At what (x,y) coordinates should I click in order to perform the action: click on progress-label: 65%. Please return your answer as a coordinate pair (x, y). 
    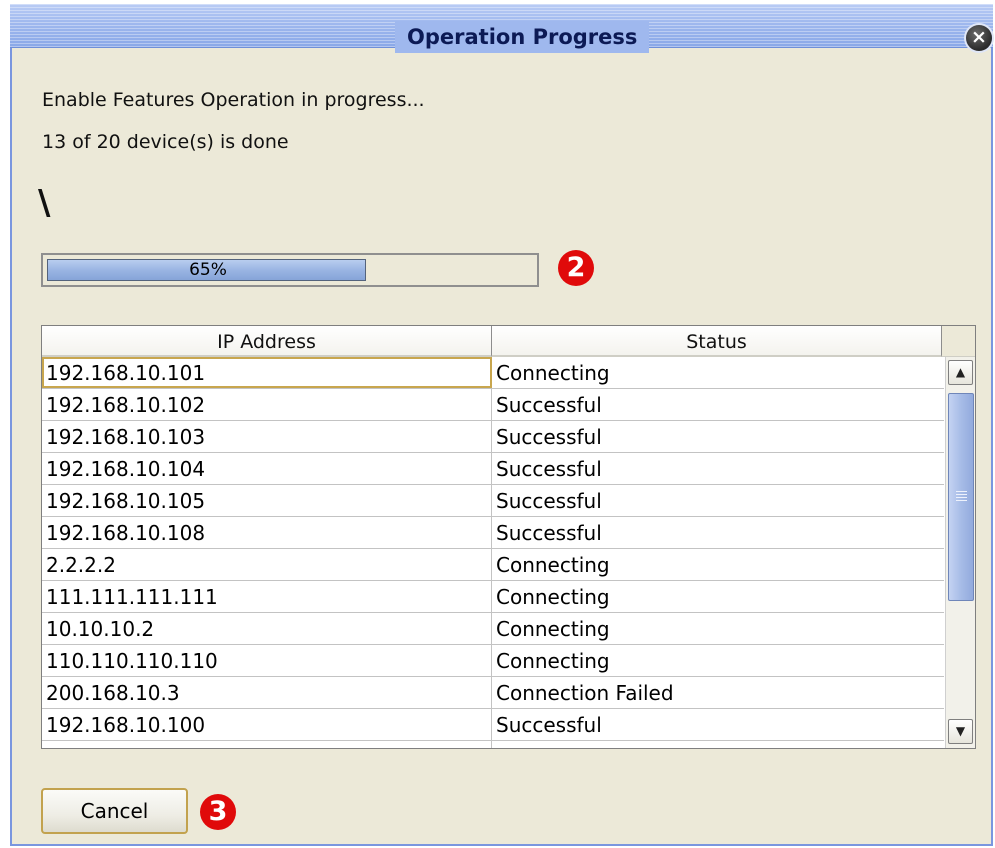
    Looking at the image, I should click on (208, 270).